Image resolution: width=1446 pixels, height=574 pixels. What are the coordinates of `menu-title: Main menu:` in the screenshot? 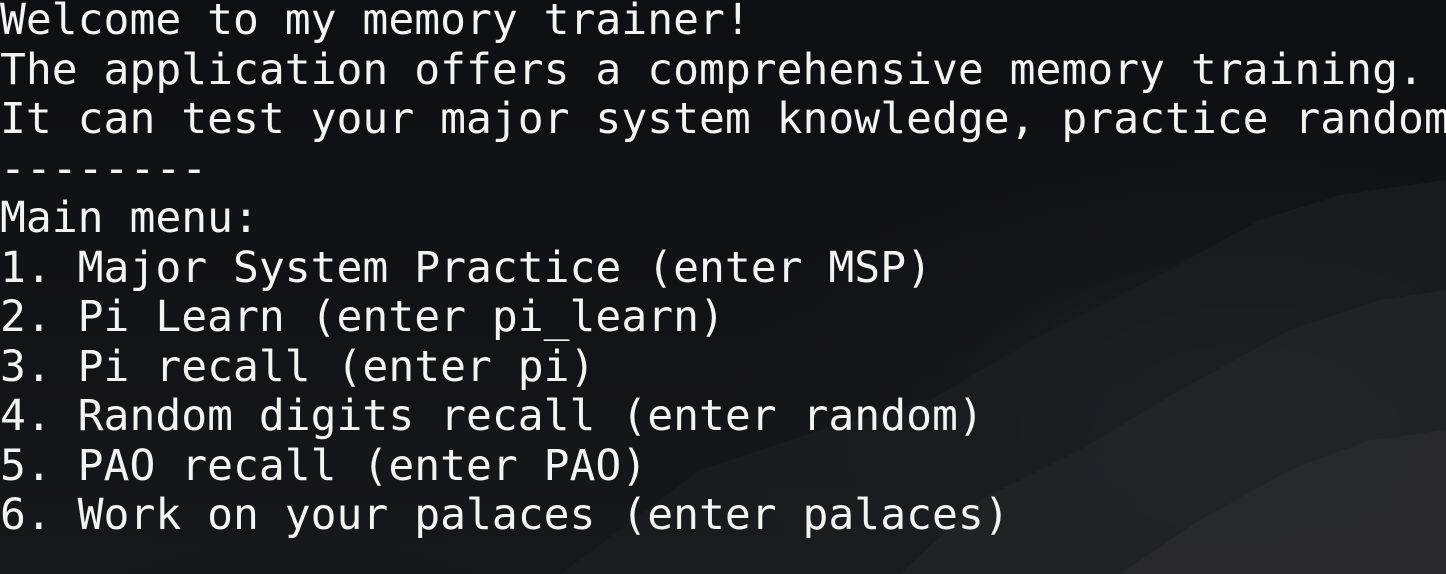 It's located at (129, 218).